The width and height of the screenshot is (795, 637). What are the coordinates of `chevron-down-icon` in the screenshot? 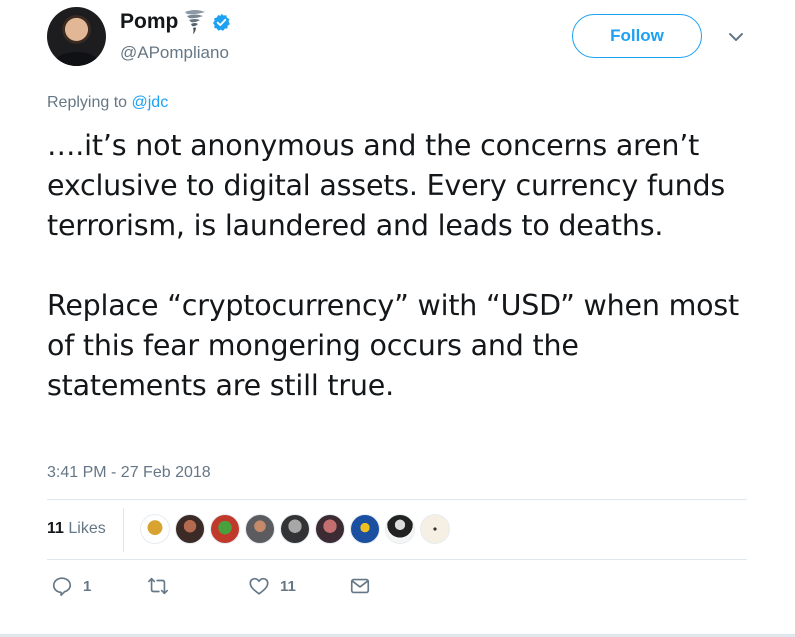 It's located at (736, 37).